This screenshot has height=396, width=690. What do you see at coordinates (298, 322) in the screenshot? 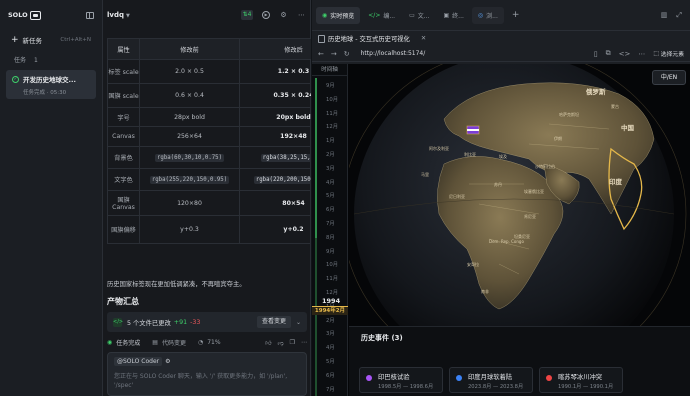
I see `chevron-down-icon: ⌄` at bounding box center [298, 322].